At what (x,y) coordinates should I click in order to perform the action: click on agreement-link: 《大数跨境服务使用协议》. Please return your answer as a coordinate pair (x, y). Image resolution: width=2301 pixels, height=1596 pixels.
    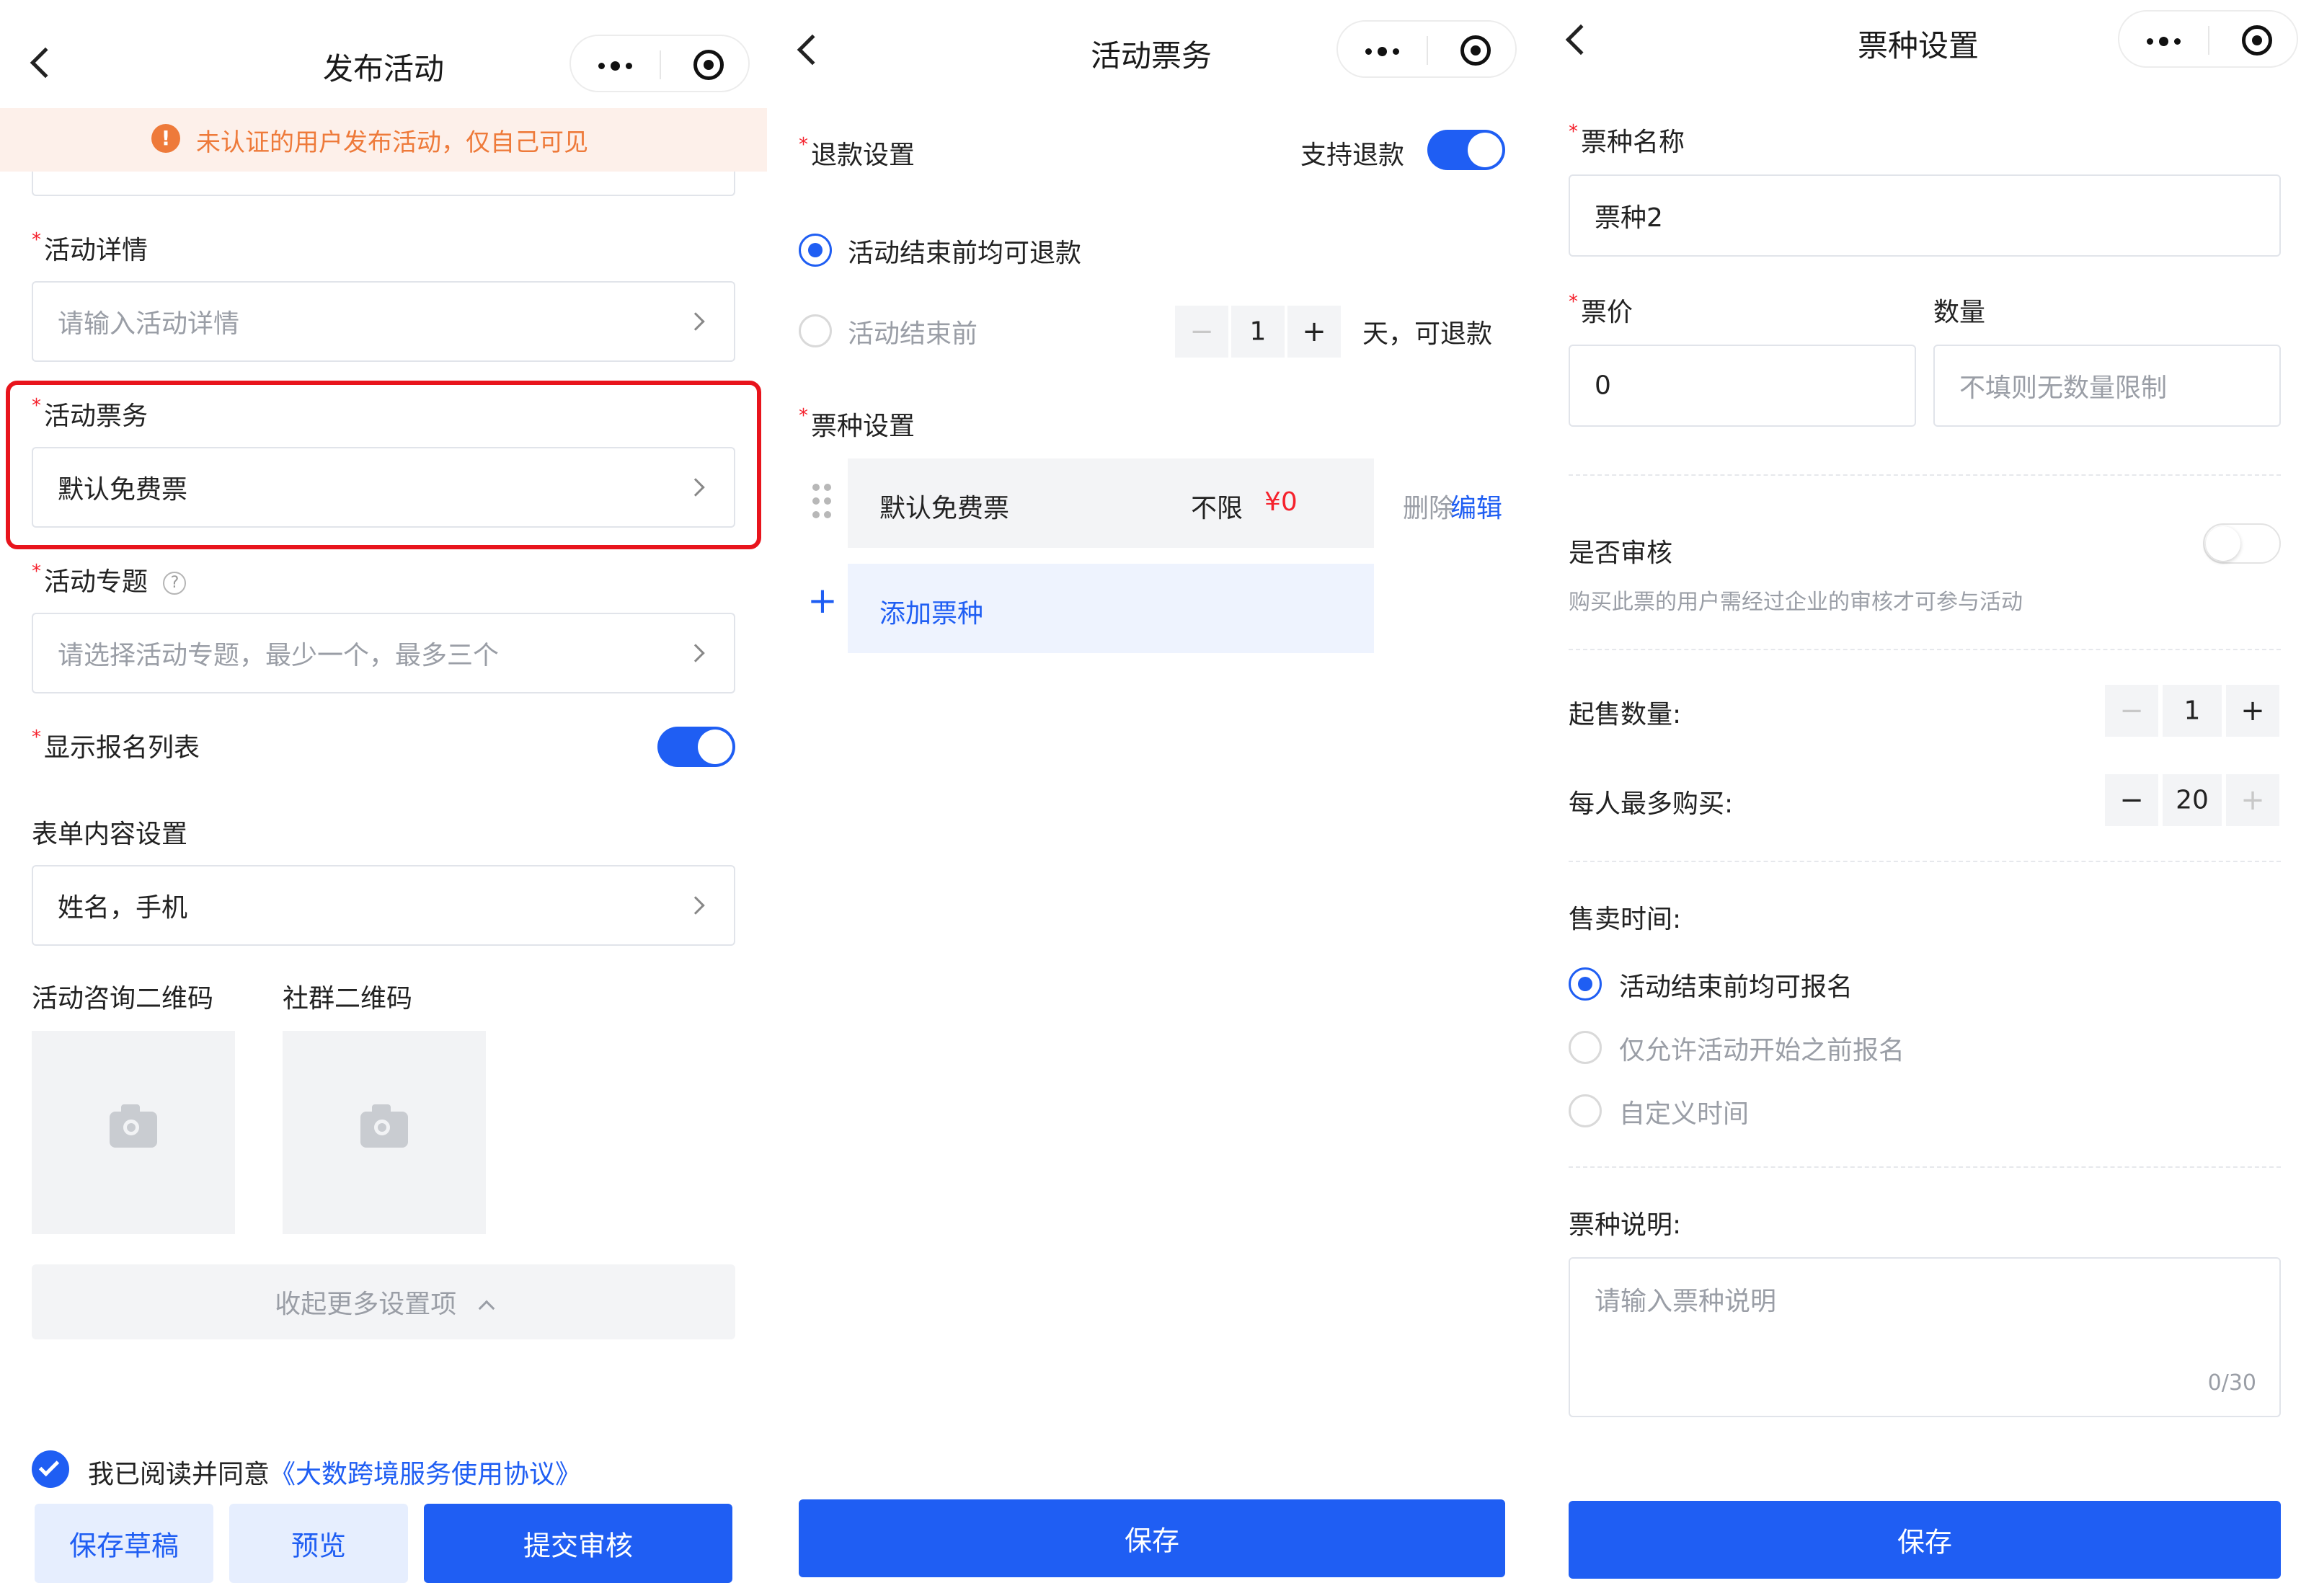
    Looking at the image, I should click on (425, 1474).